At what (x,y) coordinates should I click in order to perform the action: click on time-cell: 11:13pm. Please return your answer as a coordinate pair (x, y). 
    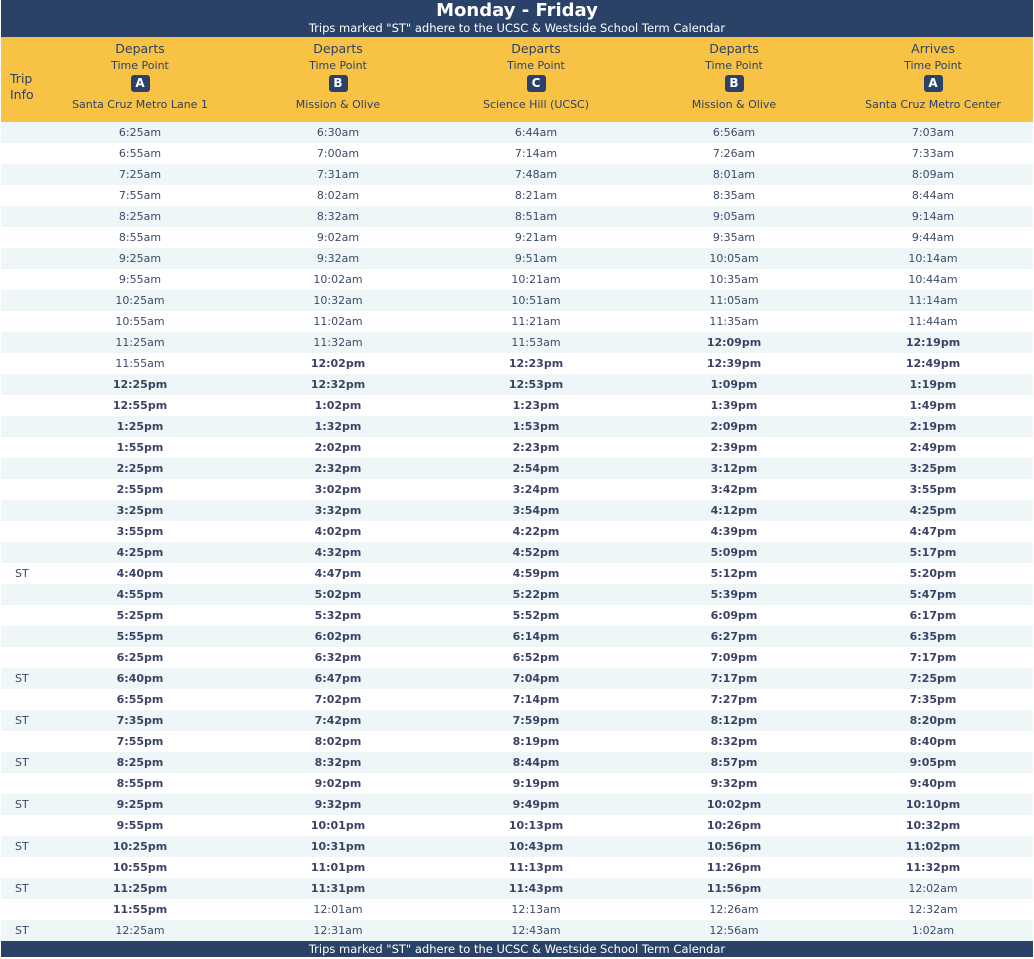
    Looking at the image, I should click on (536, 867).